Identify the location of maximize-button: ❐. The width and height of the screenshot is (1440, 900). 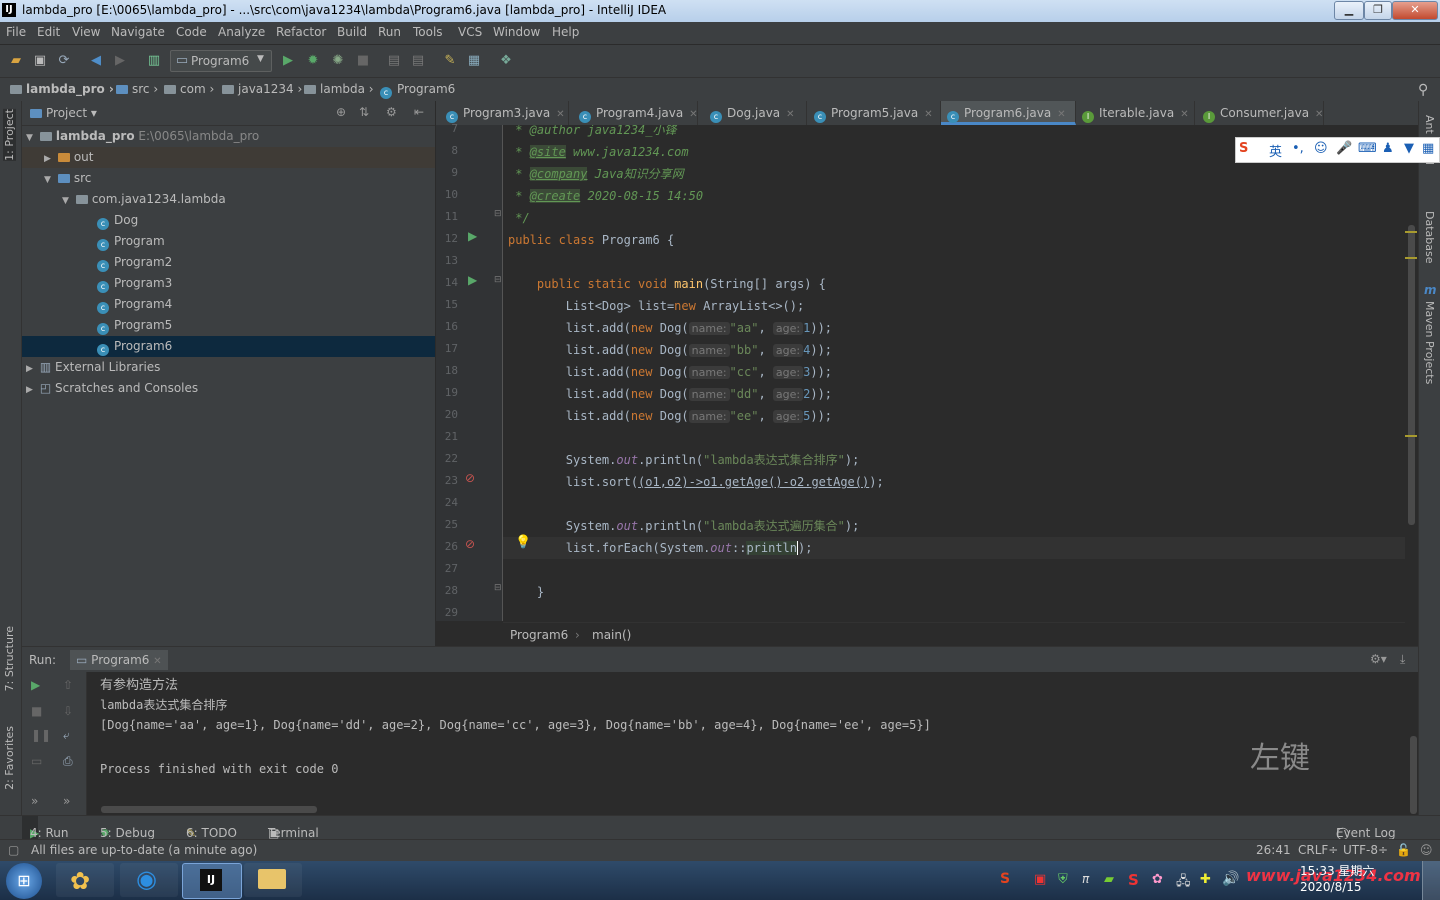
(1378, 10).